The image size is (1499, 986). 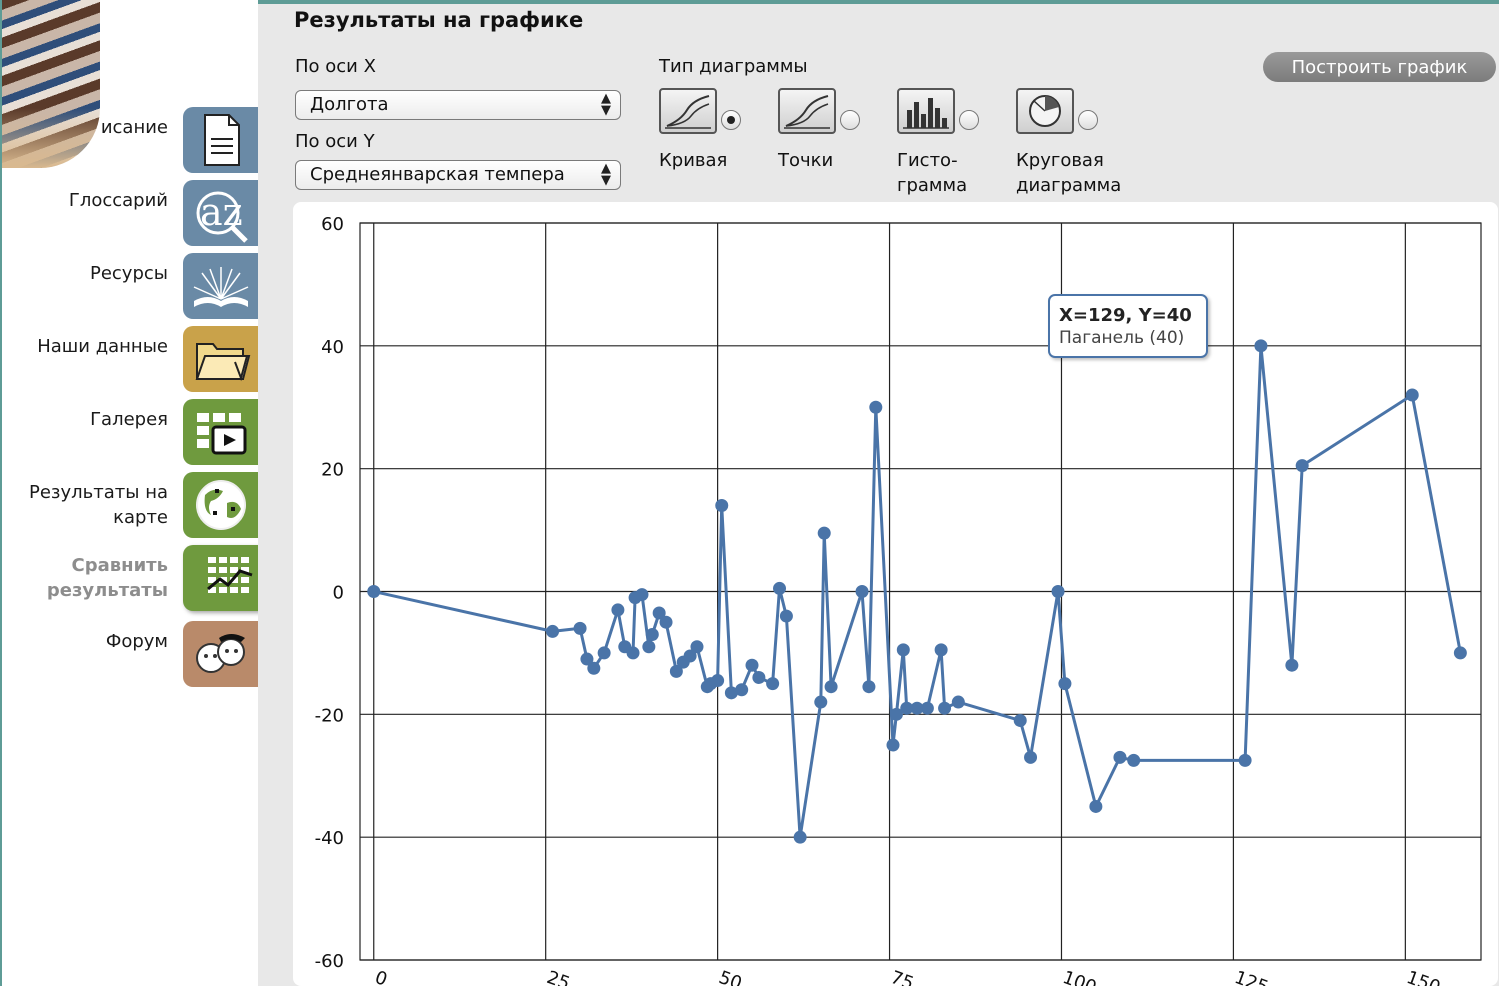 I want to click on sidebar-item-gallery: Галерея, so click(x=129, y=432).